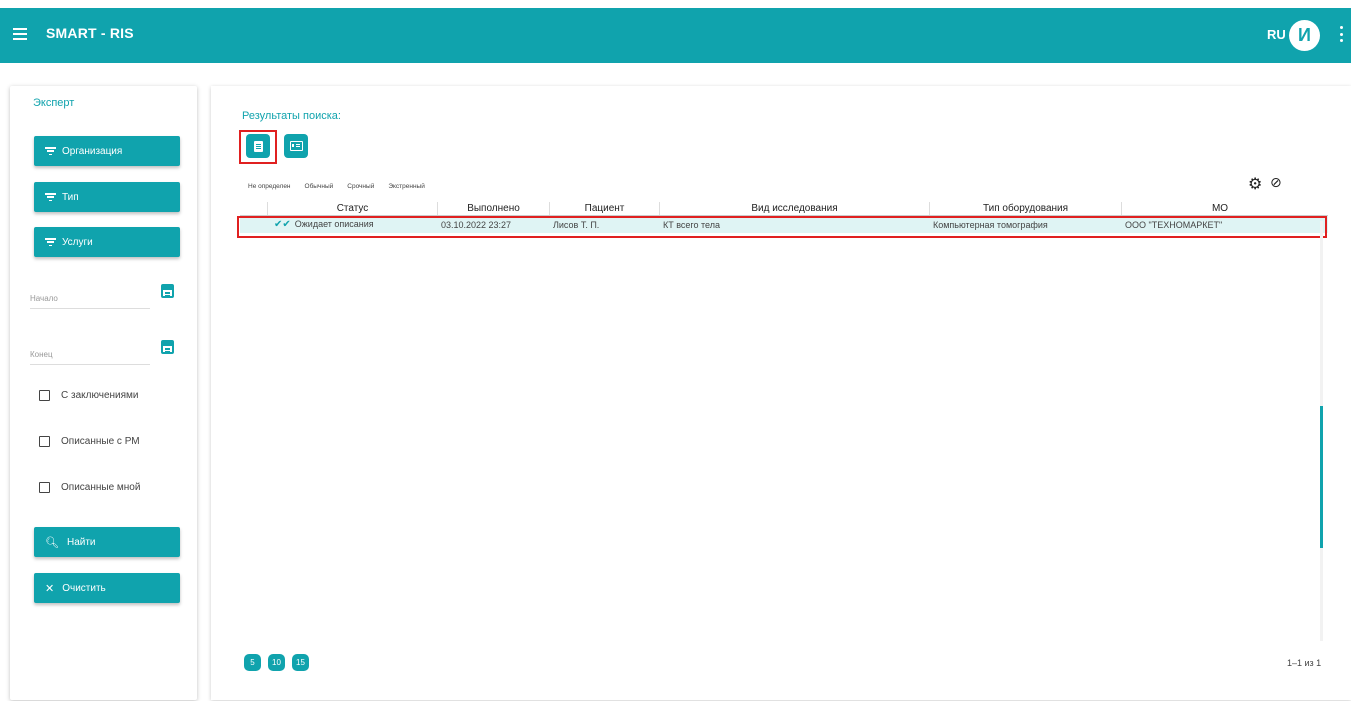 This screenshot has height=701, width=1351. What do you see at coordinates (1026, 208) in the screenshot?
I see `column-header-equipment: Тип оборудования` at bounding box center [1026, 208].